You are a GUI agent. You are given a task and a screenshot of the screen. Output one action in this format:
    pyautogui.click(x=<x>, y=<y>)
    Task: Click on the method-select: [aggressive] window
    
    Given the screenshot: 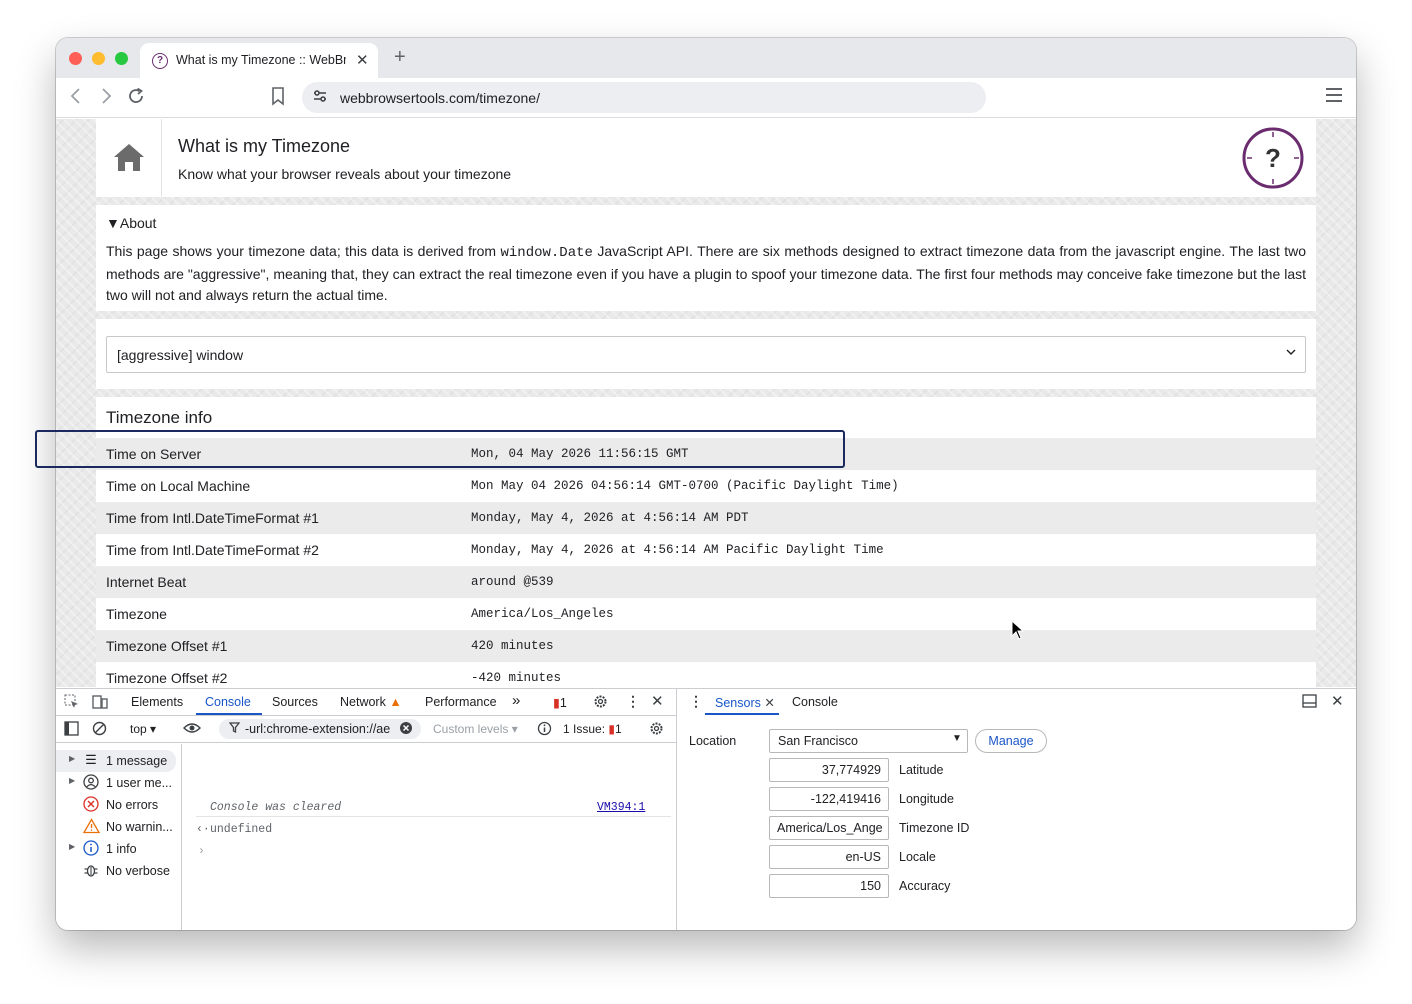 What is the action you would take?
    pyautogui.click(x=706, y=354)
    